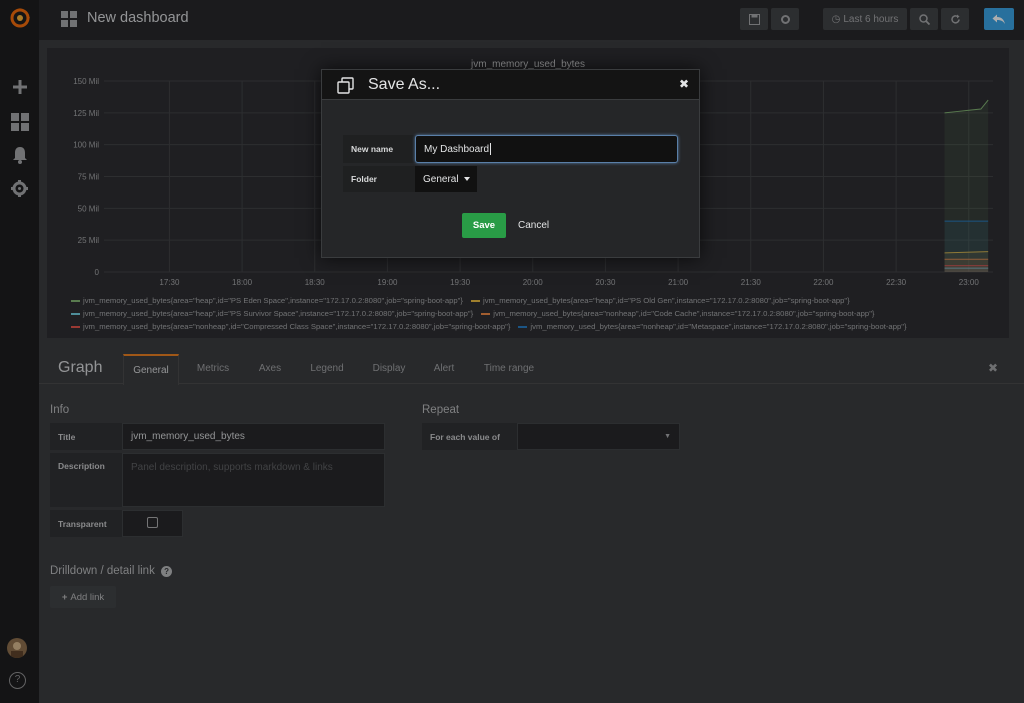 Image resolution: width=1024 pixels, height=703 pixels. What do you see at coordinates (466, 179) in the screenshot?
I see `caret-down-icon` at bounding box center [466, 179].